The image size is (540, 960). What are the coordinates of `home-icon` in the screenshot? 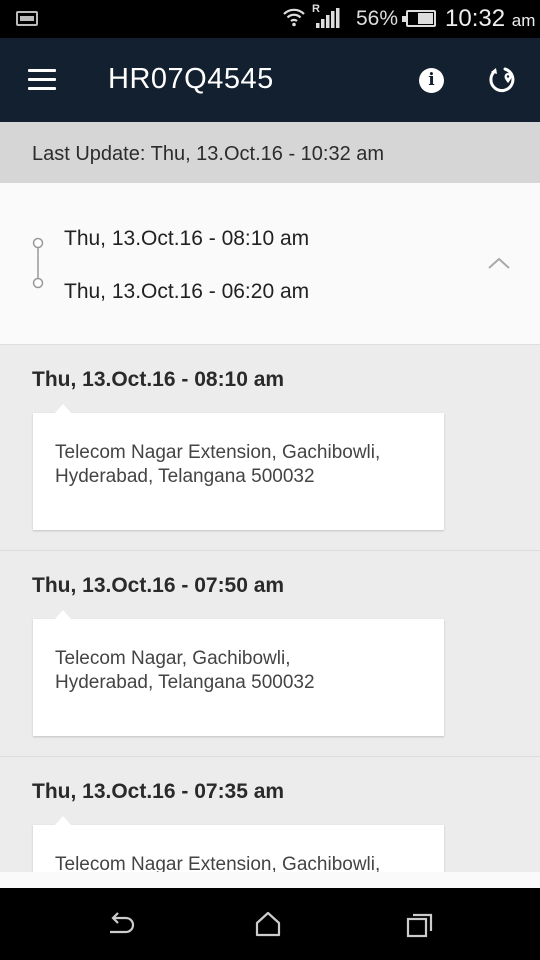 It's located at (268, 924).